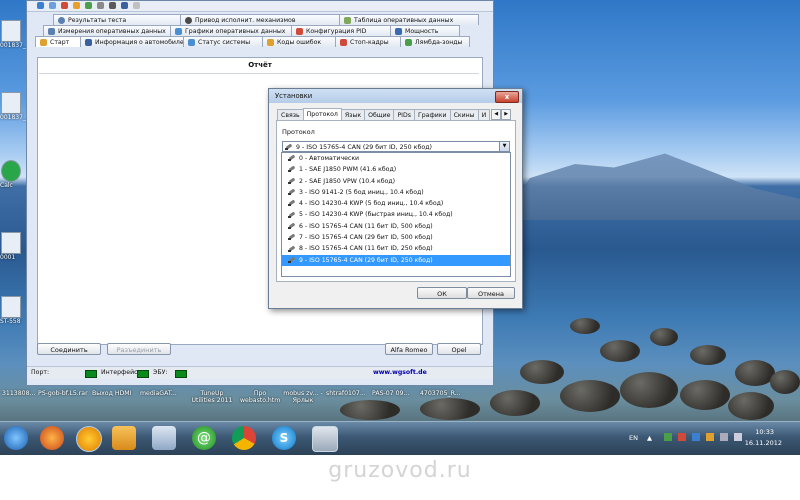  What do you see at coordinates (124, 5) in the screenshot?
I see `info-icon` at bounding box center [124, 5].